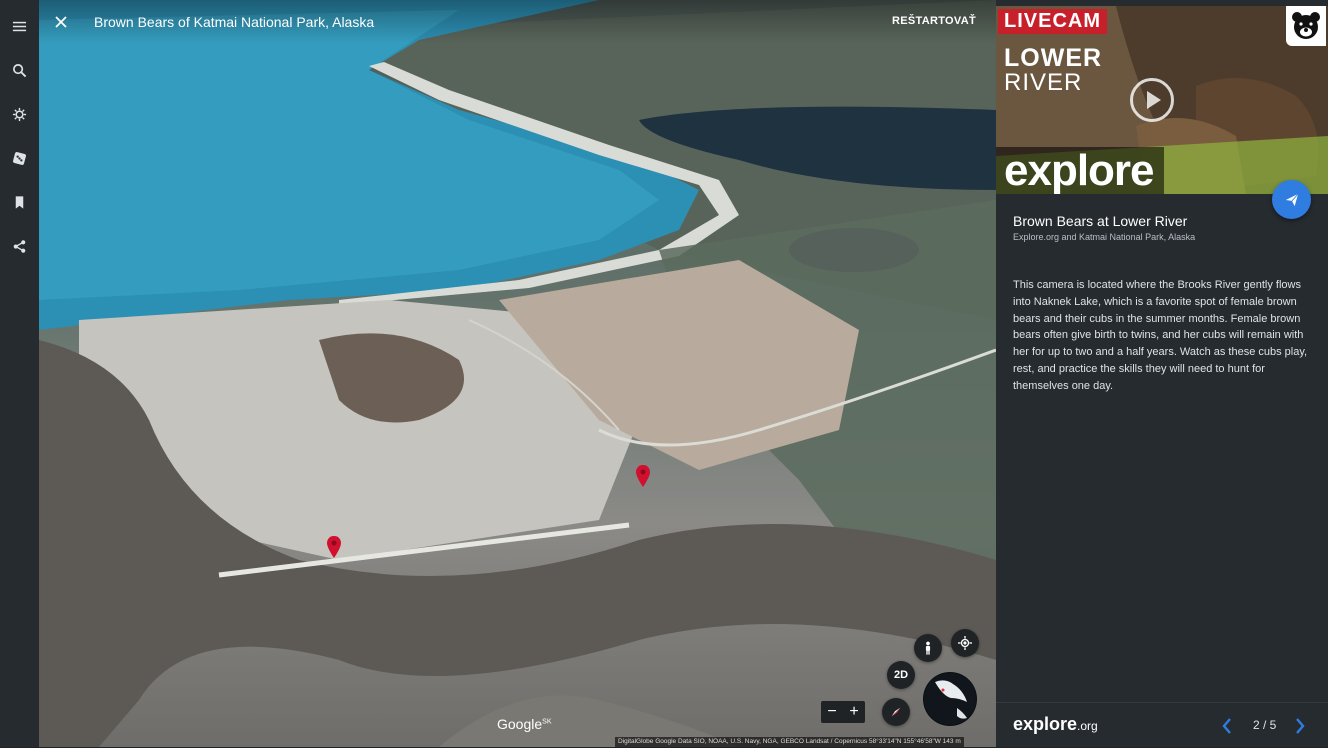 Image resolution: width=1328 pixels, height=748 pixels. I want to click on bear-icon, so click(1306, 26).